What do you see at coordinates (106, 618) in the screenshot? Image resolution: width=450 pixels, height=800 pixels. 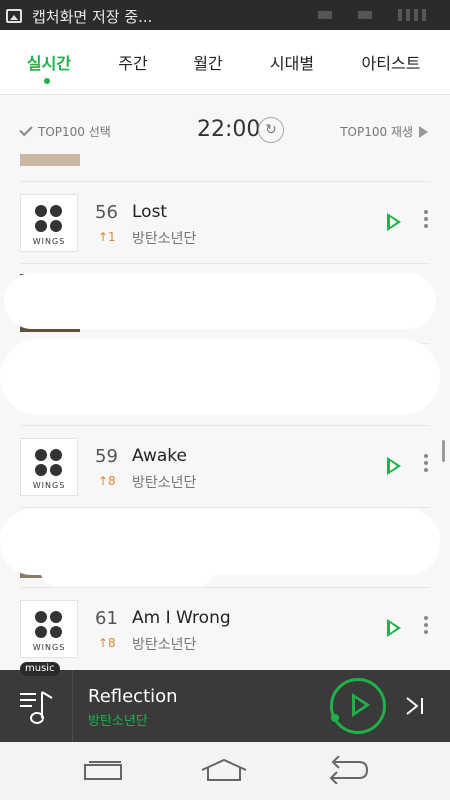 I see `rank-number: 61` at bounding box center [106, 618].